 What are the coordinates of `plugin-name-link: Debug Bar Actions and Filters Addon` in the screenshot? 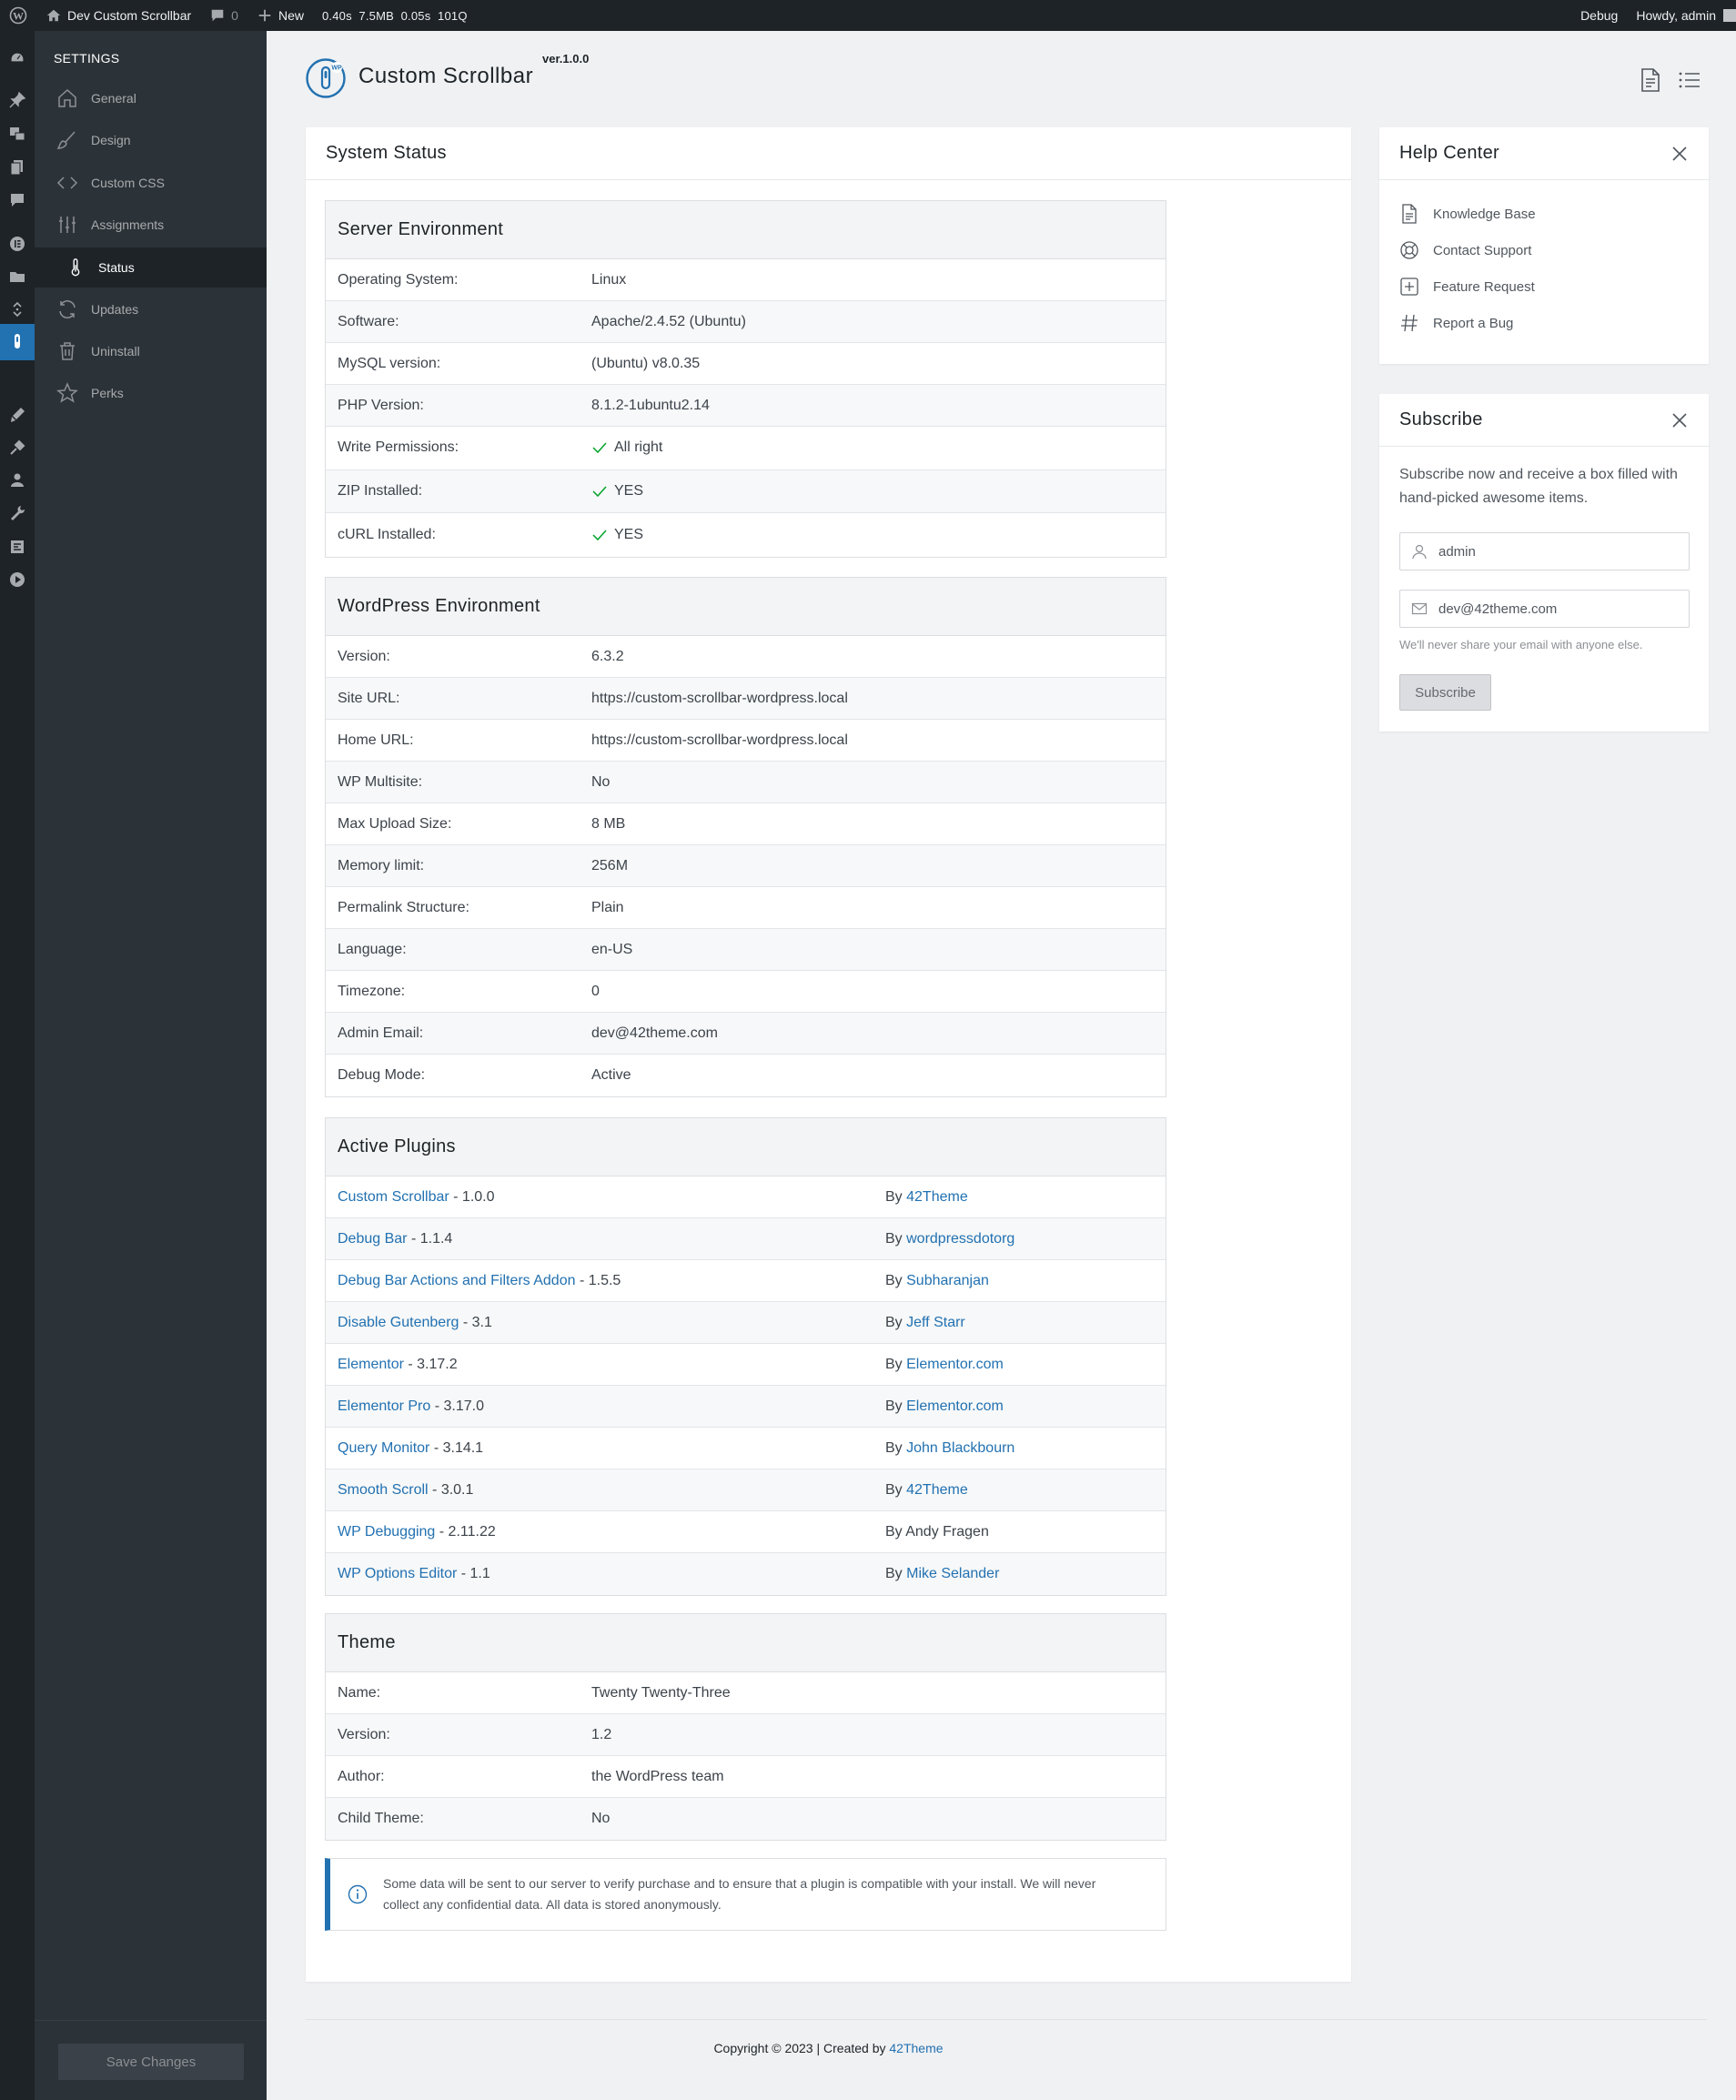 It's located at (457, 1280).